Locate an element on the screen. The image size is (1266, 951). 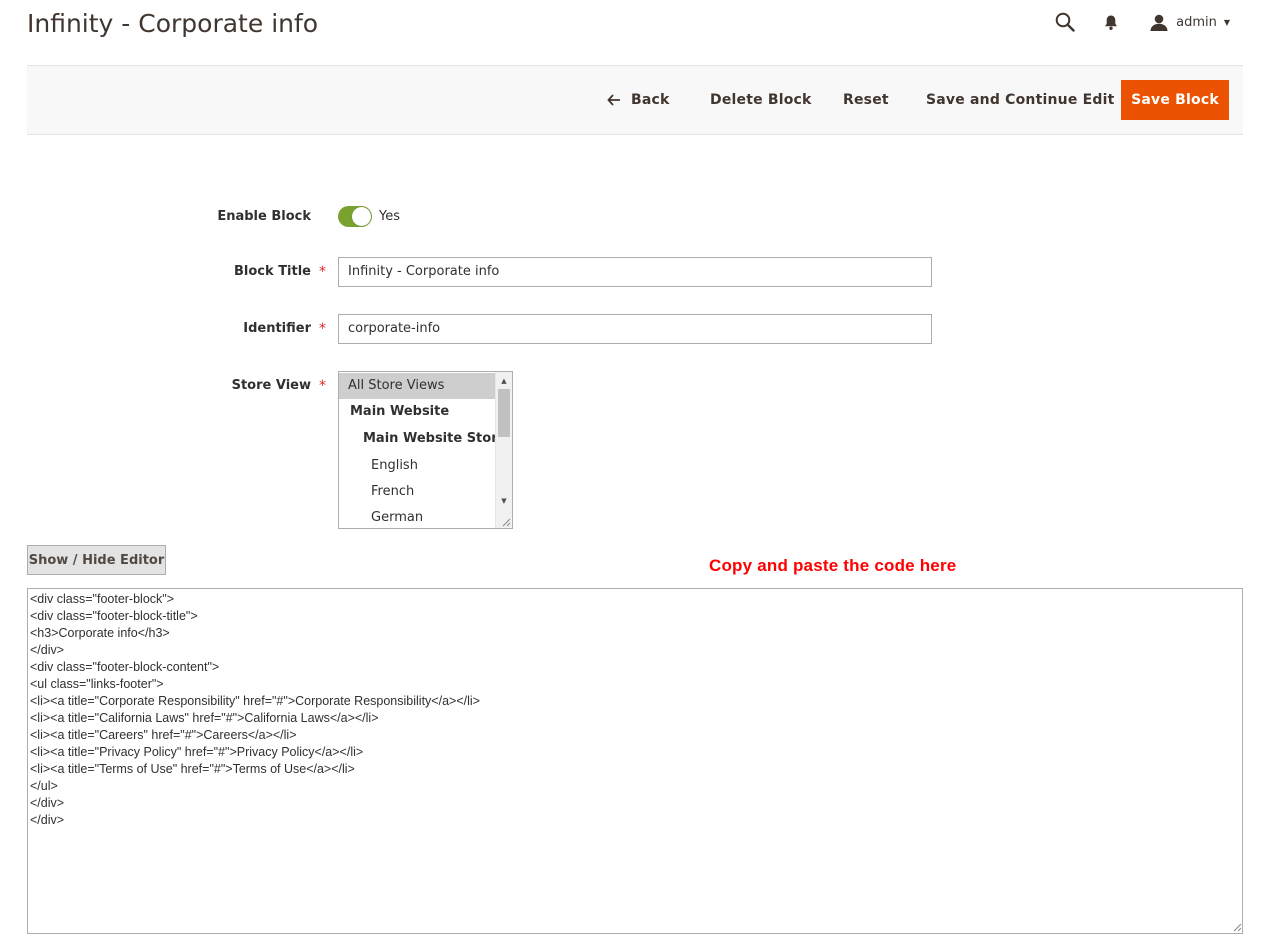
store-option-german: German is located at coordinates (417, 516).